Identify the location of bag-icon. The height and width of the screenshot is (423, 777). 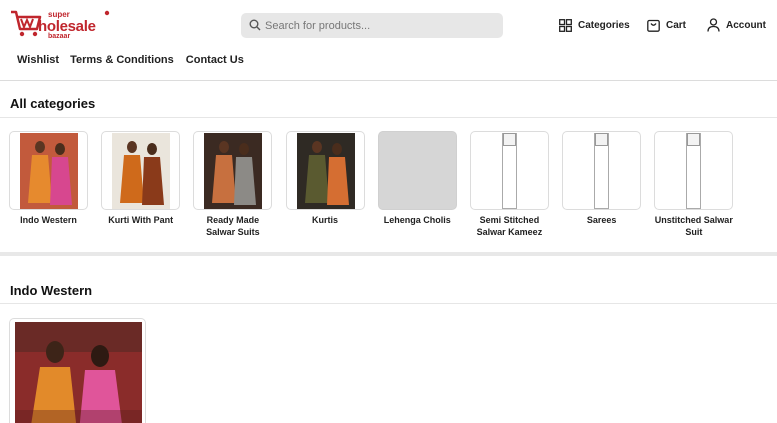
(653, 25).